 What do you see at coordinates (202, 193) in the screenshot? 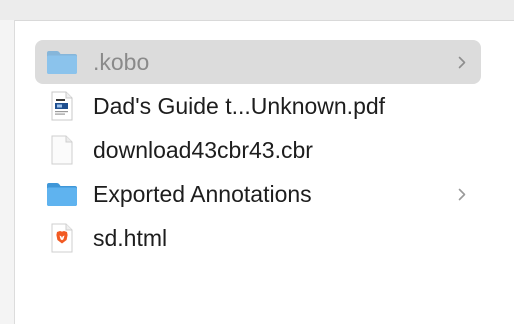
I see `file-name: Exported Annotations` at bounding box center [202, 193].